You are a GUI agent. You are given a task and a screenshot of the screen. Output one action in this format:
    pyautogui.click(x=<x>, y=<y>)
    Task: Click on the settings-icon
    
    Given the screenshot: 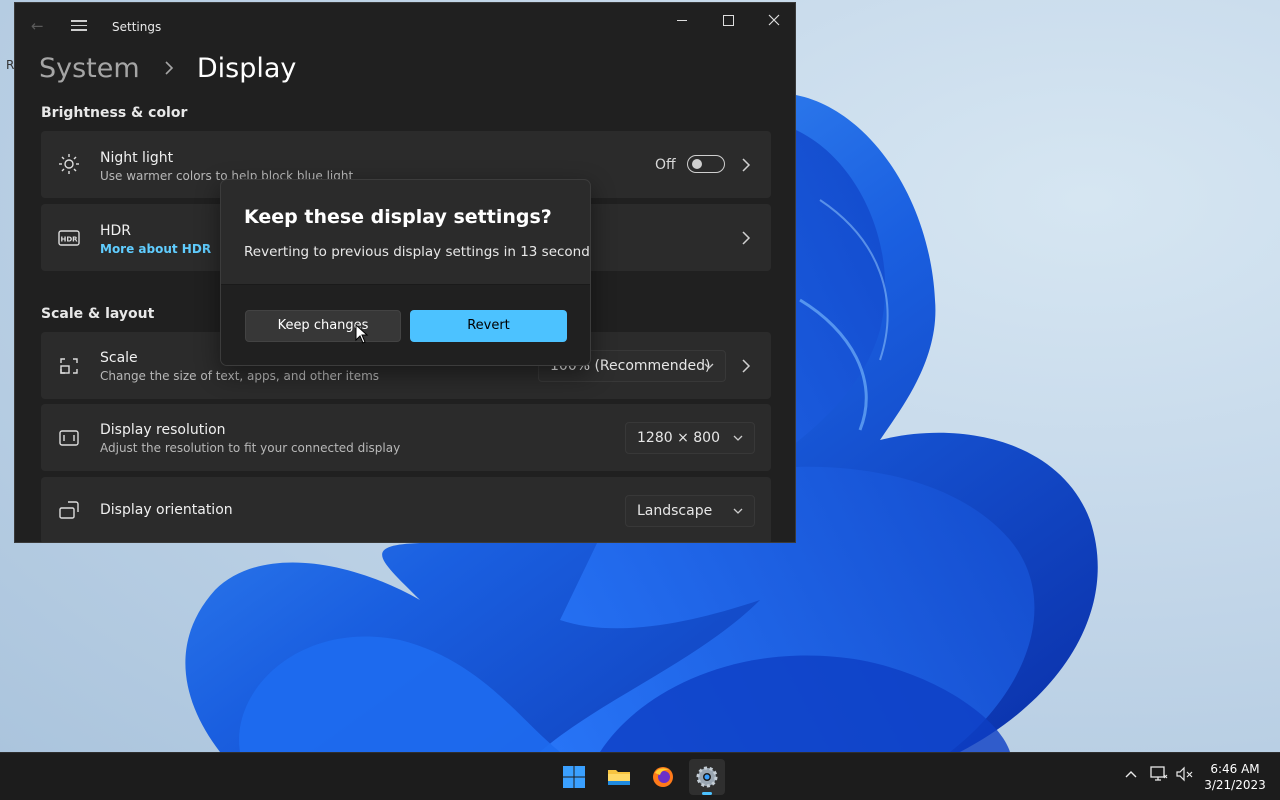 What is the action you would take?
    pyautogui.click(x=707, y=777)
    